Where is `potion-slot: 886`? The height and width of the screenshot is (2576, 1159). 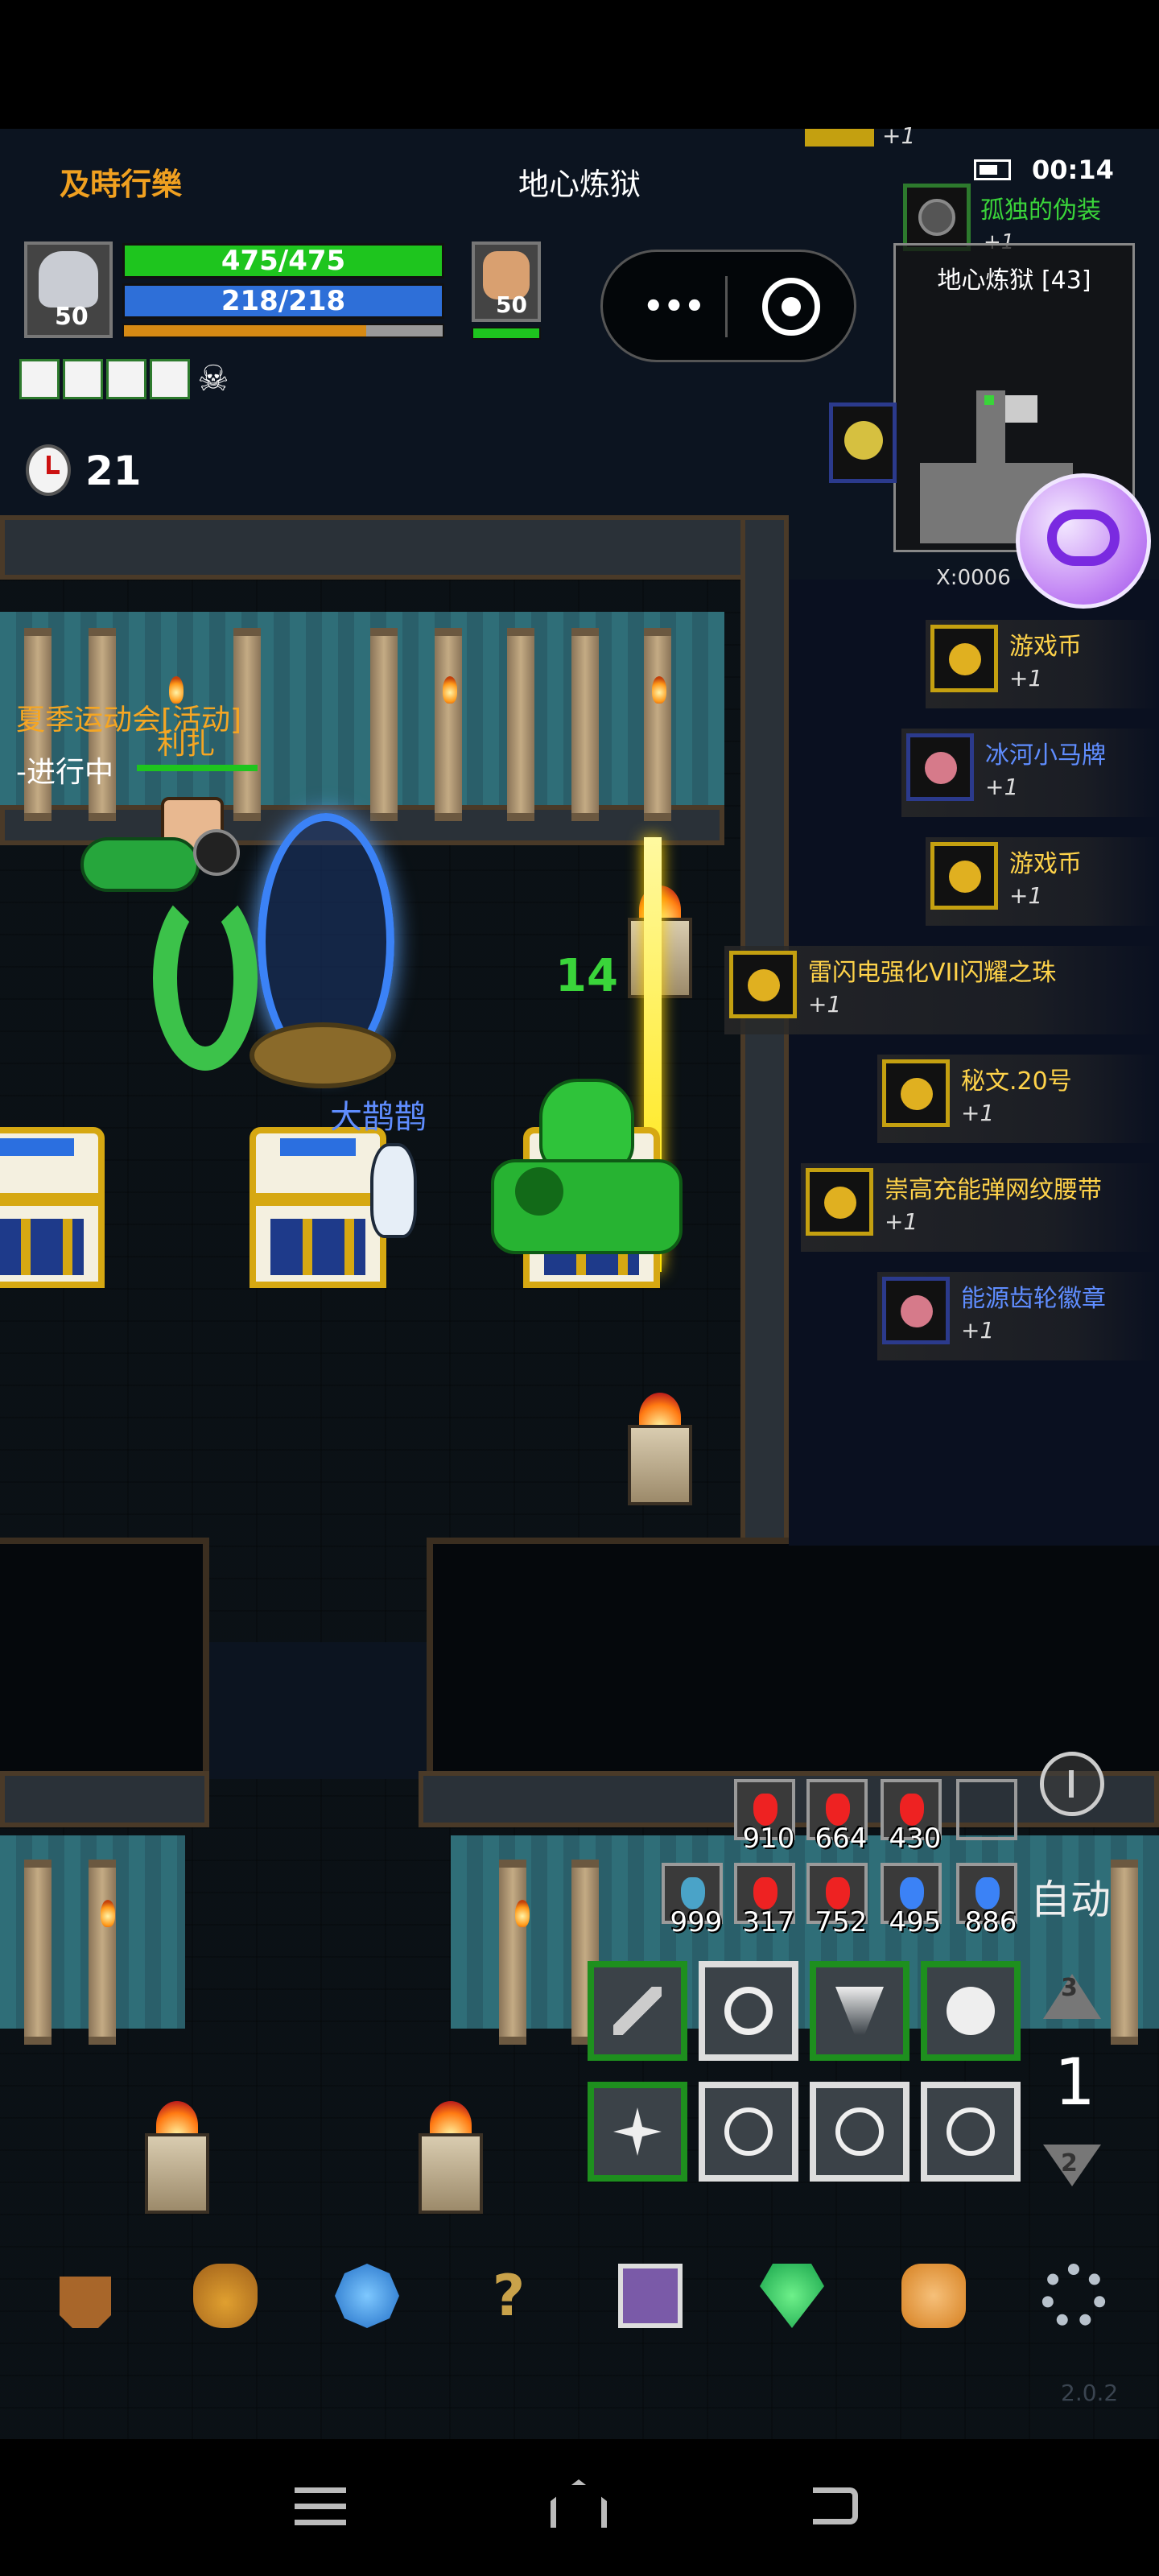
potion-slot: 886 is located at coordinates (986, 1900).